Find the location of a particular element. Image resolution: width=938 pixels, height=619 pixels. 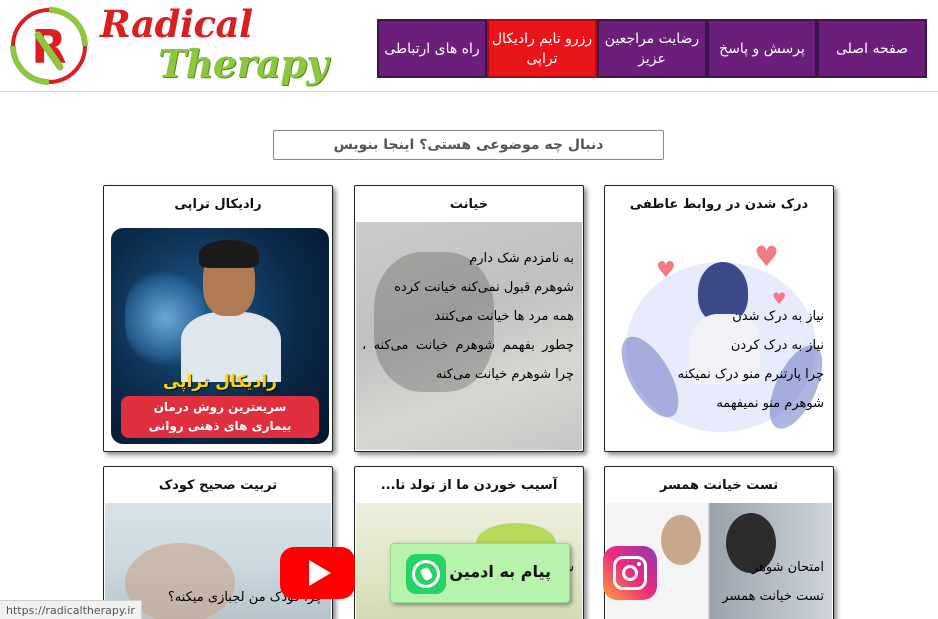

card-title: تست خیانت همسر is located at coordinates (719, 485).